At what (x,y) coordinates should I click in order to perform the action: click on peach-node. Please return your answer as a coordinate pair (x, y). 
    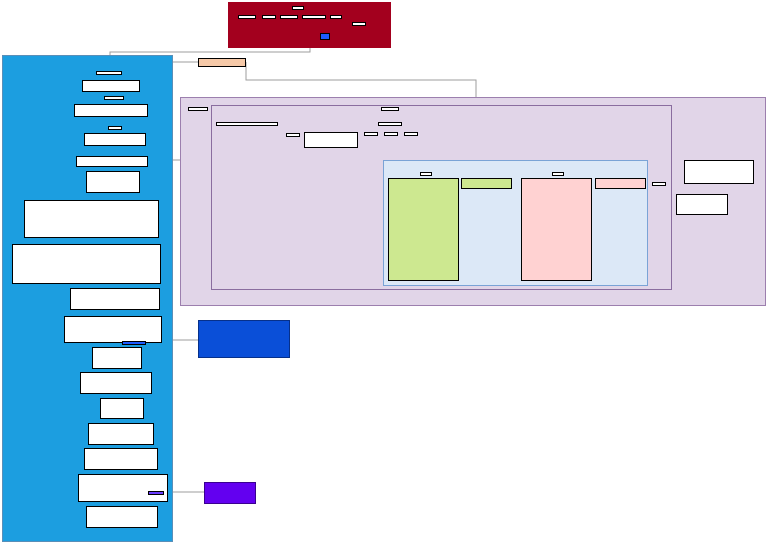
    Looking at the image, I should click on (222, 62).